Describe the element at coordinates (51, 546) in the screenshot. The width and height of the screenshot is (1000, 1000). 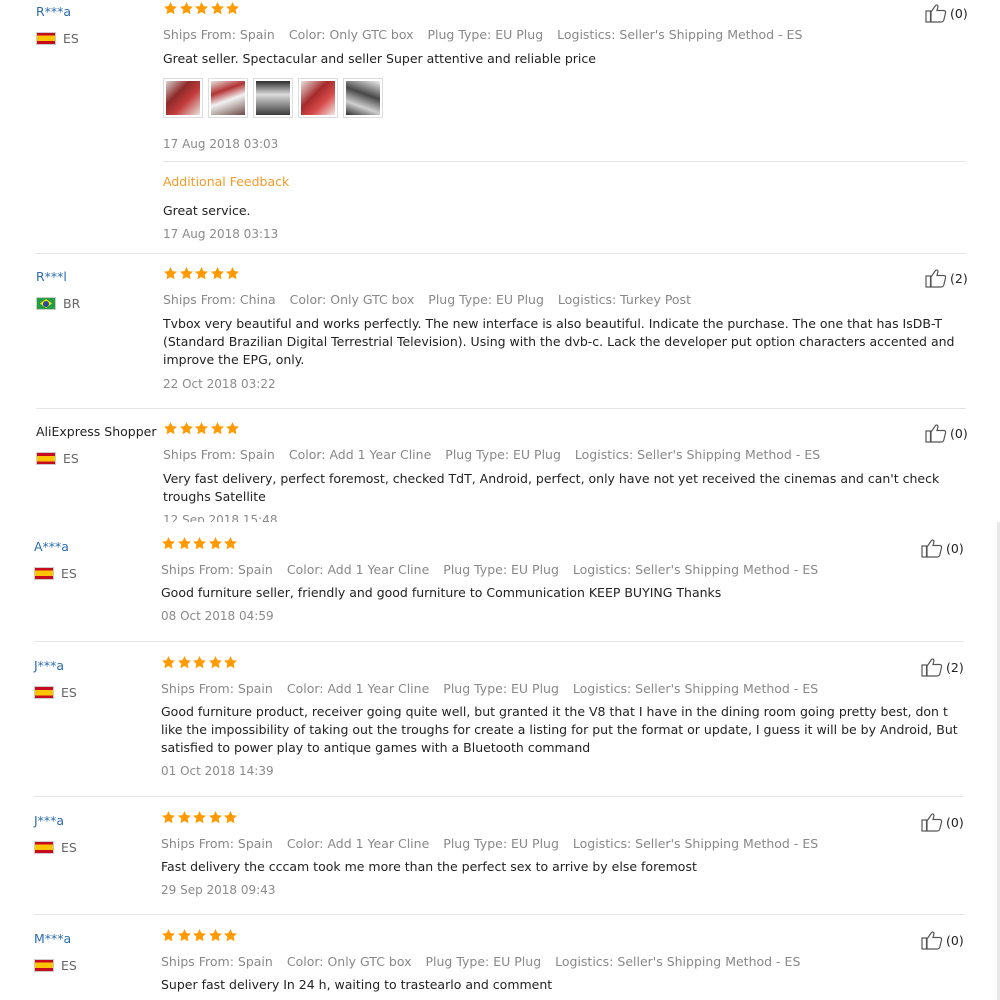
I see `reviewer-name: A***a` at that location.